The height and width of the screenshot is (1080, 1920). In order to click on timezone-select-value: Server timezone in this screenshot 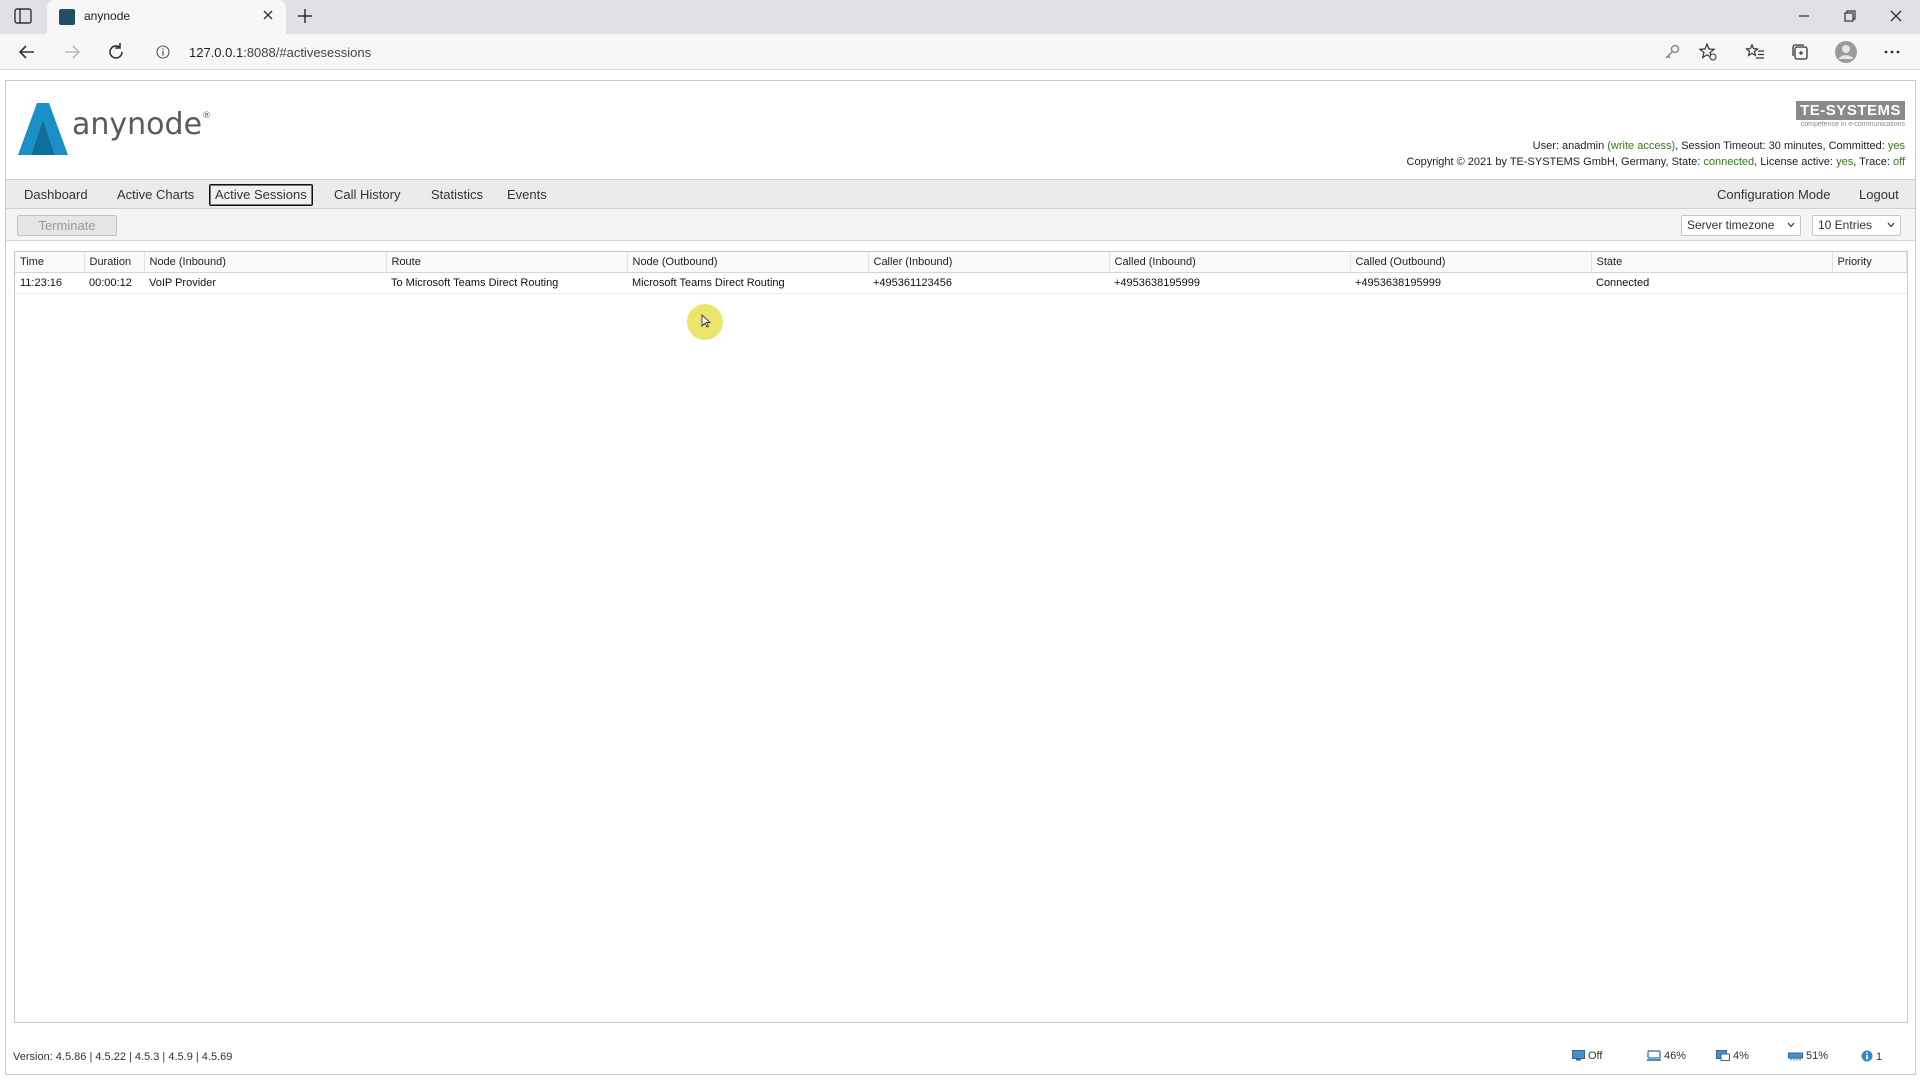, I will do `click(1731, 225)`.